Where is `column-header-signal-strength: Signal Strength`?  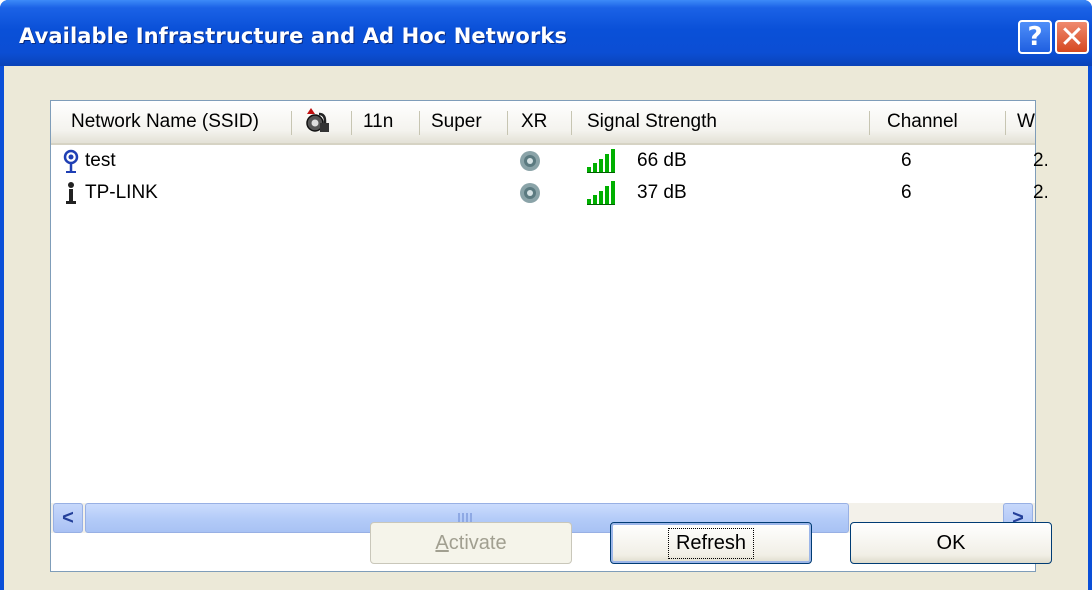
column-header-signal-strength: Signal Strength is located at coordinates (717, 122).